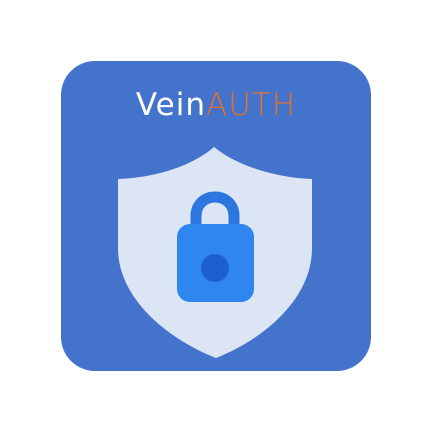  Describe the element at coordinates (170, 105) in the screenshot. I see `brand-name-part1: Vein` at that location.